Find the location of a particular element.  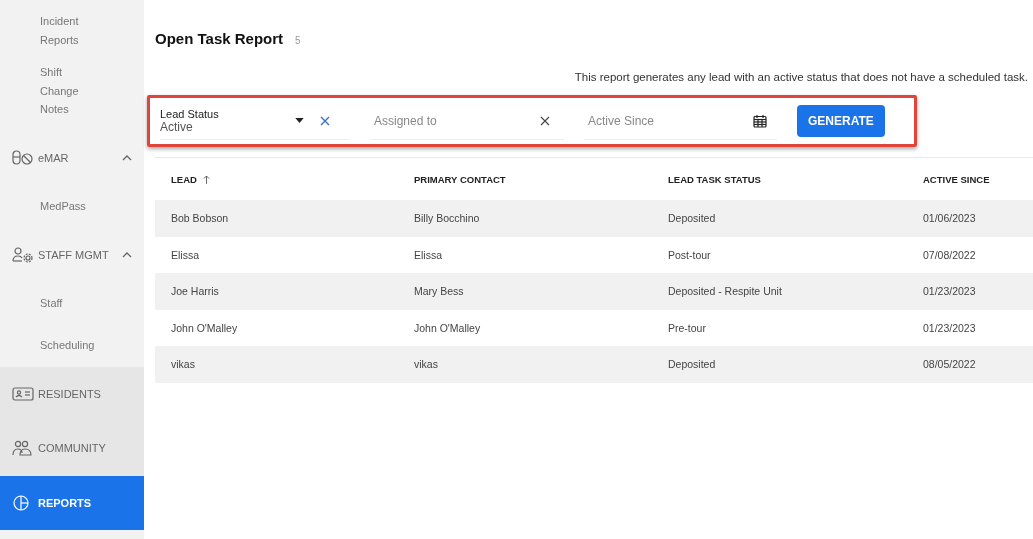

section-label: COMMUNITY is located at coordinates (72, 448).